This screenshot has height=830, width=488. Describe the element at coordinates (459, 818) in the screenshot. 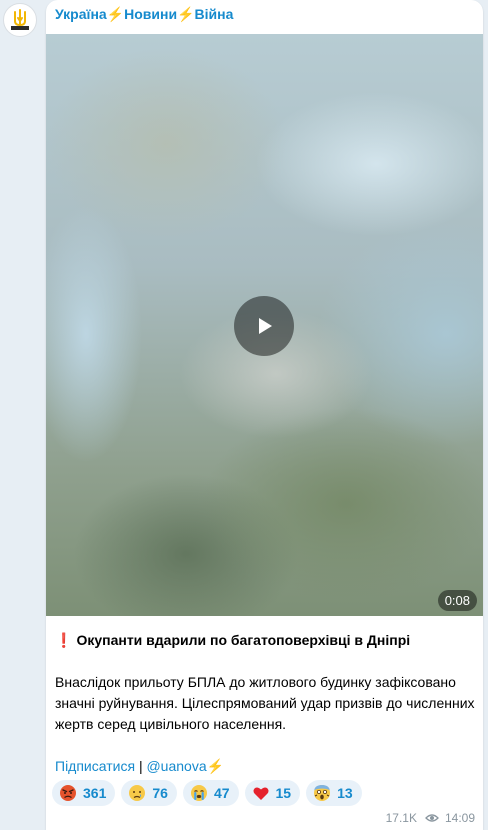

I see `message-time: 14:09` at that location.